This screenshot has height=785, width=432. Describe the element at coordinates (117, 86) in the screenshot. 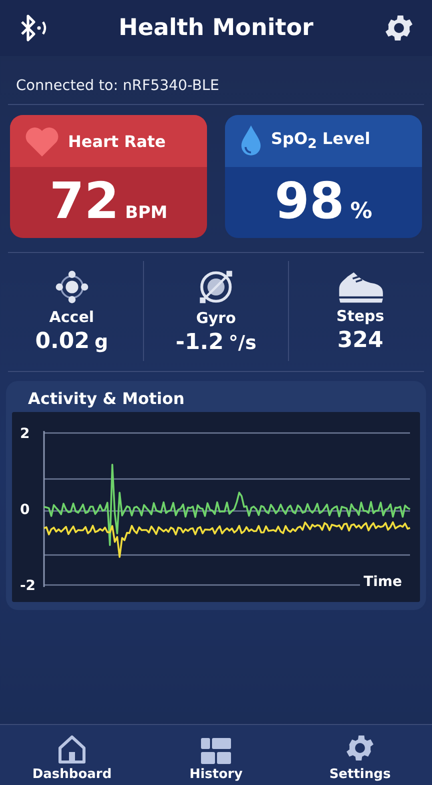

I see `connection-status: Connected to: nRF5340-BLE` at that location.